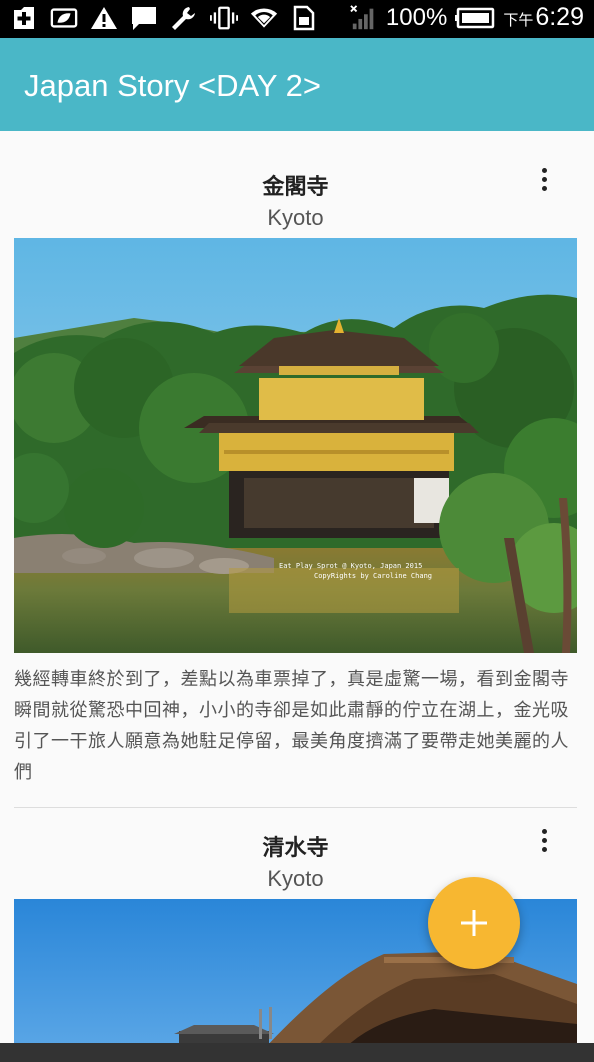  I want to click on card-title: 清水寺, so click(295, 848).